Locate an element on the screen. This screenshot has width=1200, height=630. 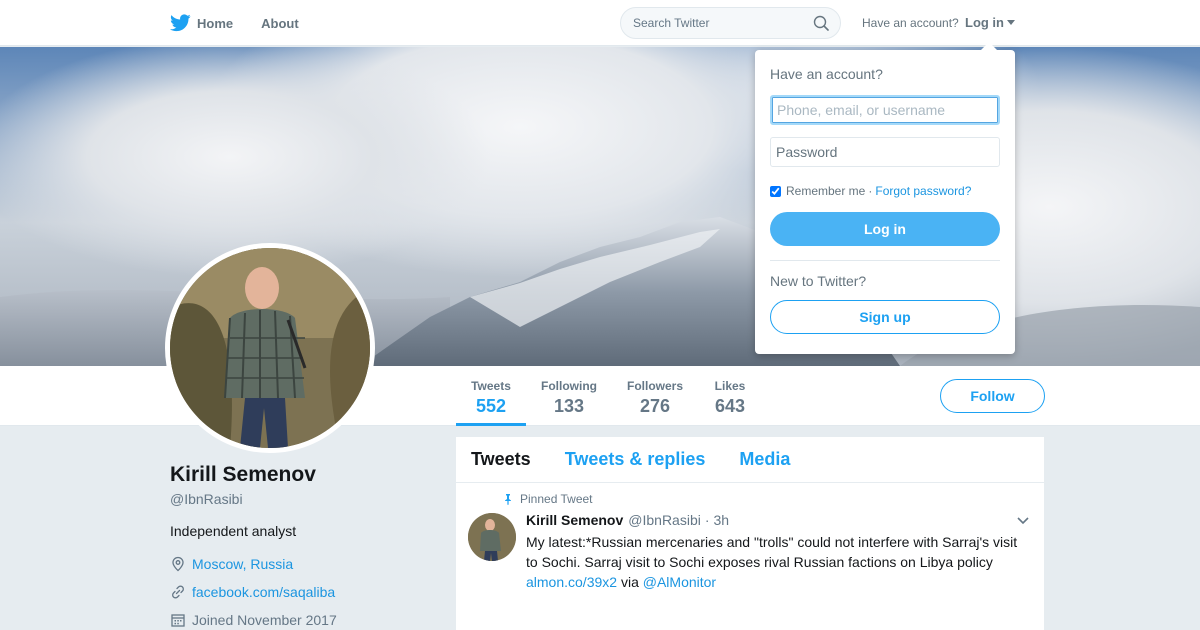
pin-icon is located at coordinates (508, 499).